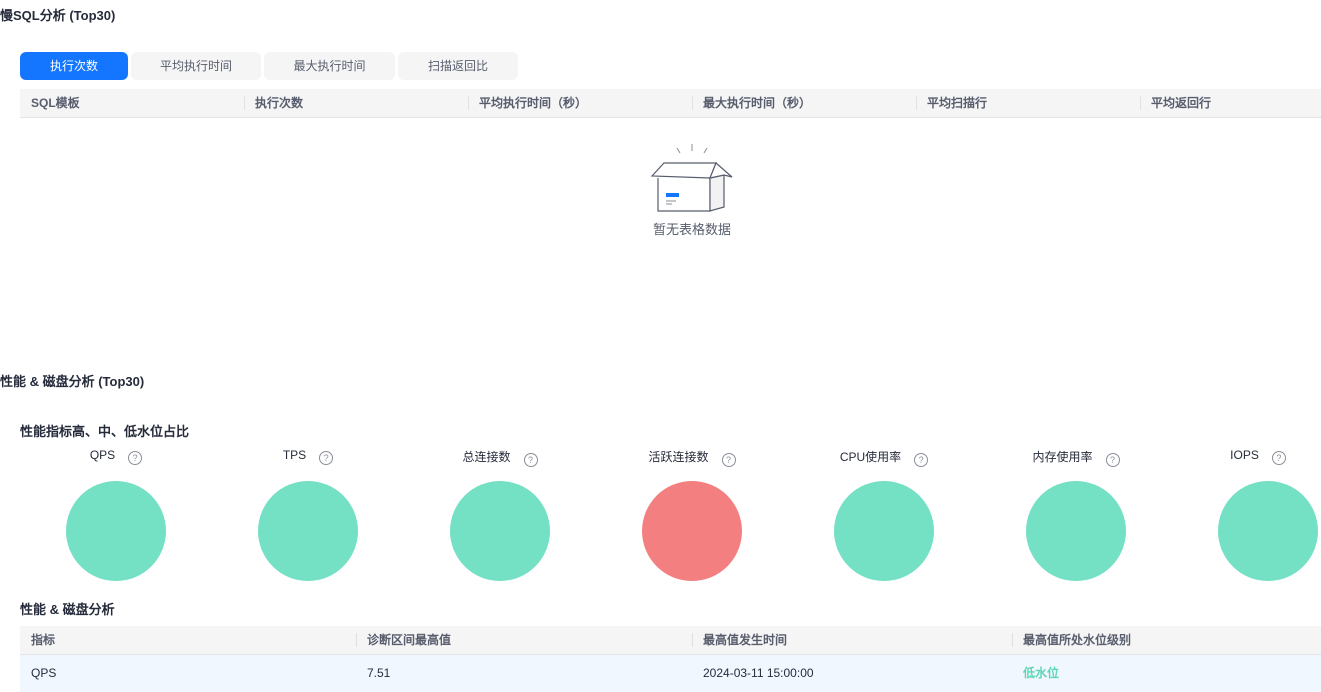 The image size is (1321, 692). I want to click on empty-state-text: 暂无表格数据, so click(691, 229).